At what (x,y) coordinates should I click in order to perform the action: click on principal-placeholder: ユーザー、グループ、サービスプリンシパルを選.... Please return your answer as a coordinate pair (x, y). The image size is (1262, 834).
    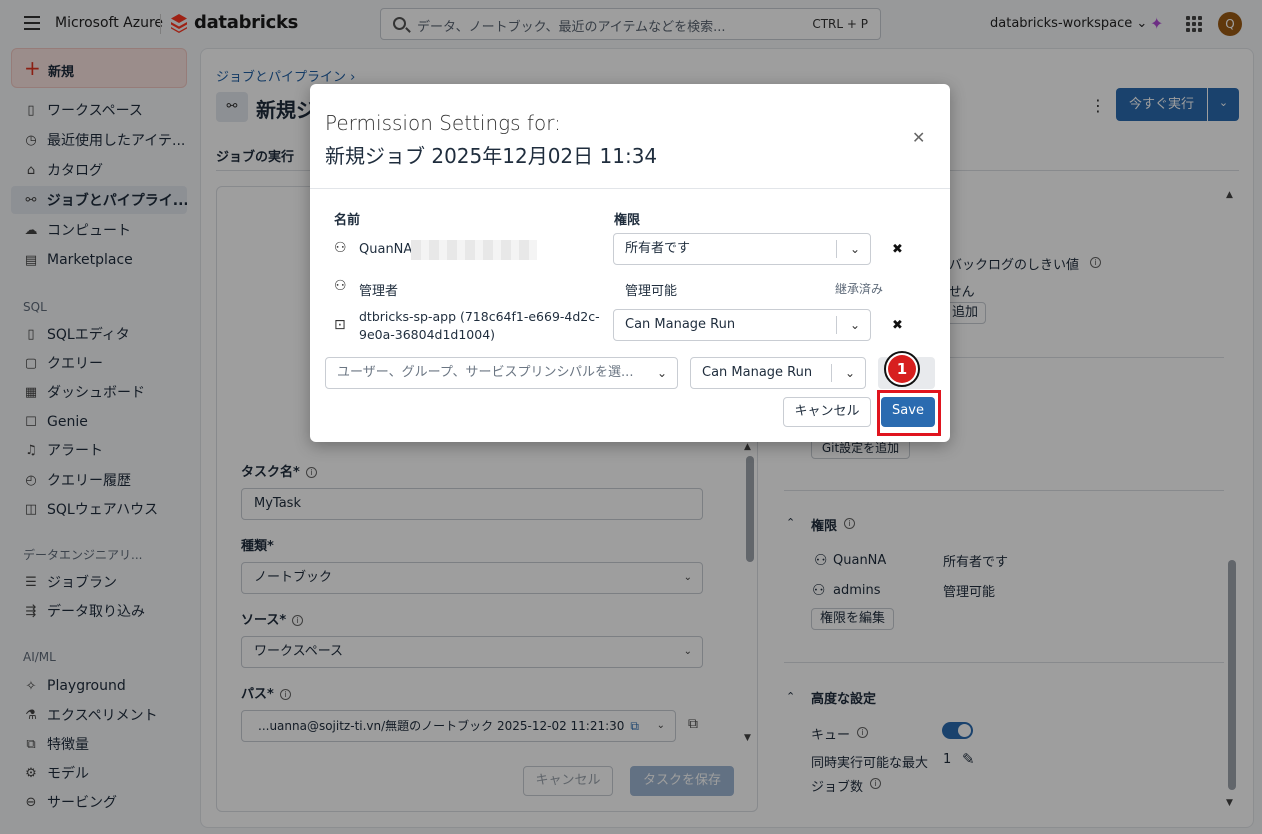
    Looking at the image, I should click on (485, 372).